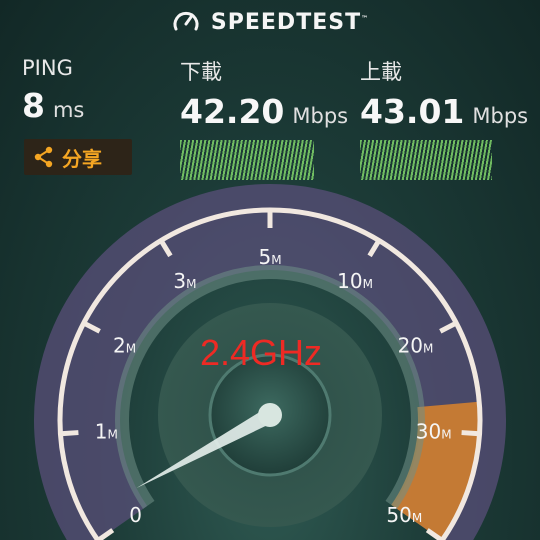  What do you see at coordinates (135, 515) in the screenshot?
I see `gauge-tick-label: 0` at bounding box center [135, 515].